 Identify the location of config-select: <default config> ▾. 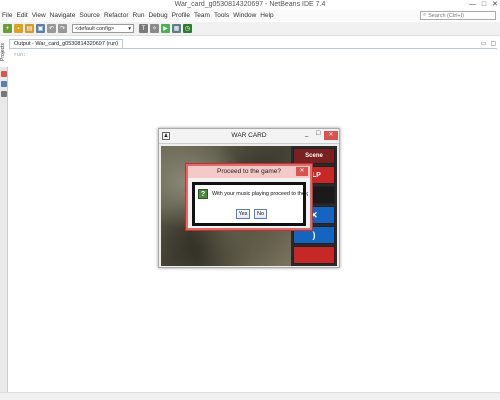
(103, 28).